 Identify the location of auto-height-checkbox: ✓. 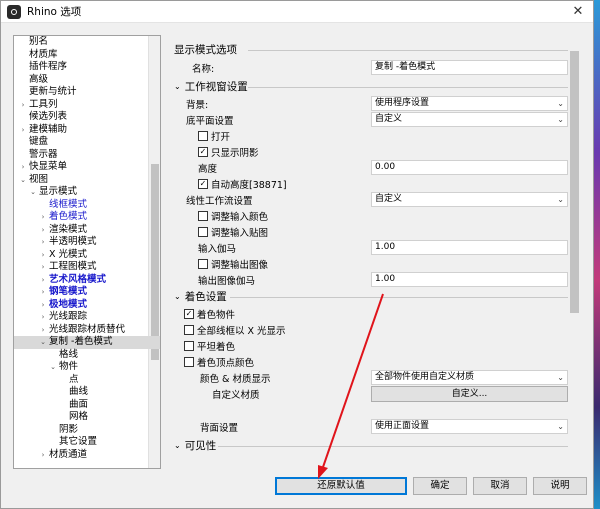
(203, 184).